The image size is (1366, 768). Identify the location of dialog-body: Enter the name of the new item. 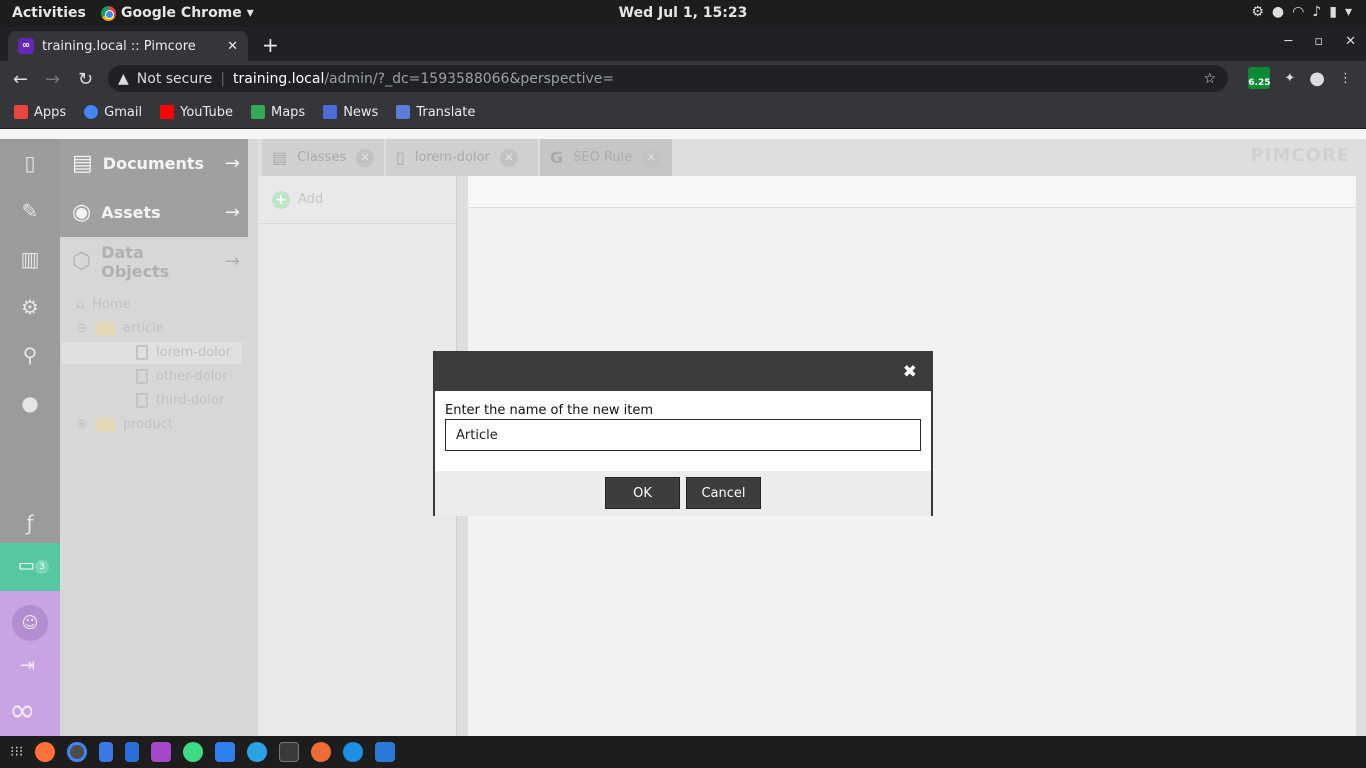
(683, 431).